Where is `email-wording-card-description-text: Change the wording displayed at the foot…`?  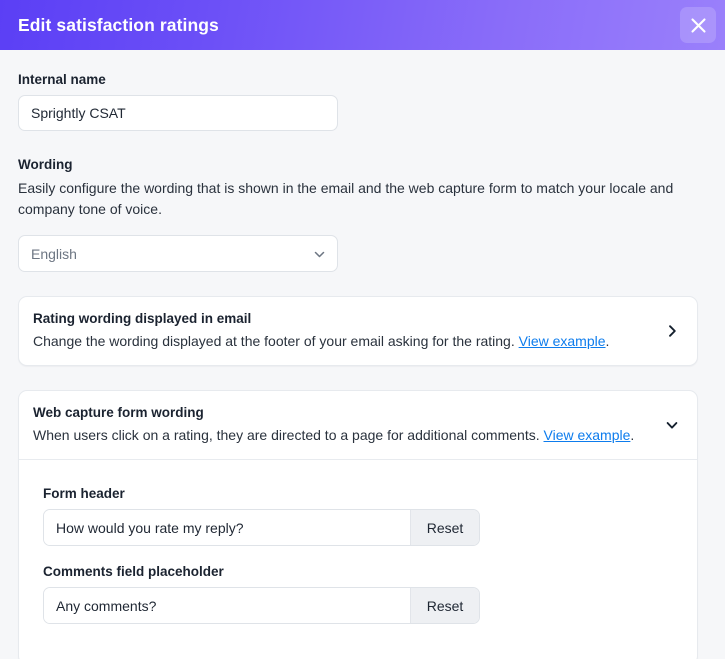 email-wording-card-description-text: Change the wording displayed at the foot… is located at coordinates (274, 341).